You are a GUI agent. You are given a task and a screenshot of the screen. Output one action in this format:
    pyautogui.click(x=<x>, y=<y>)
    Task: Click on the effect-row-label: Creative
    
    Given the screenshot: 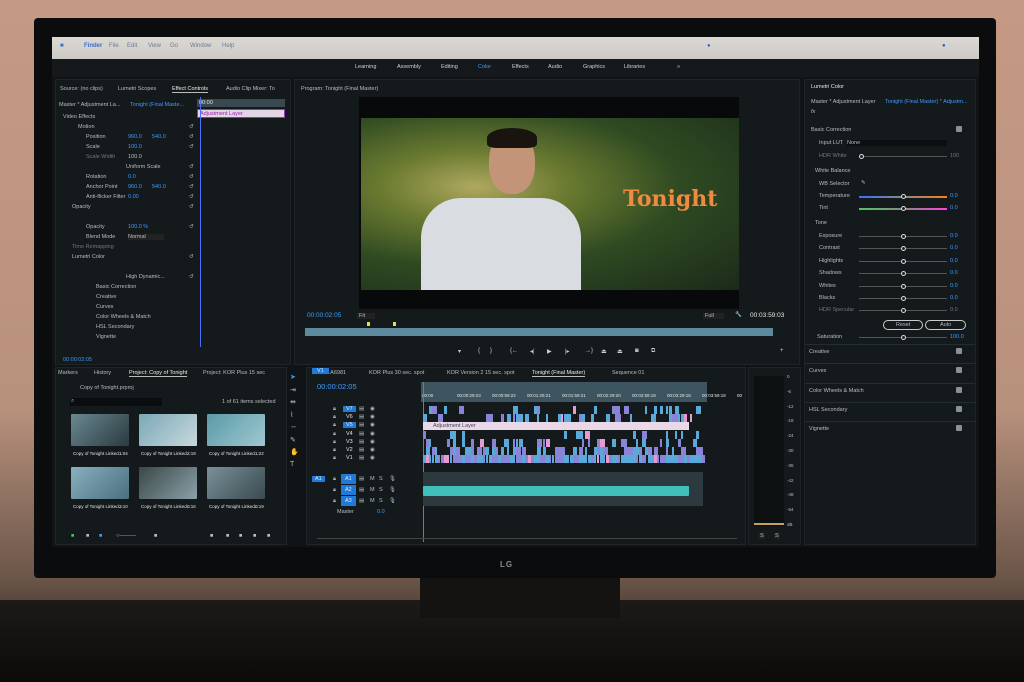 What is the action you would take?
    pyautogui.click(x=106, y=297)
    